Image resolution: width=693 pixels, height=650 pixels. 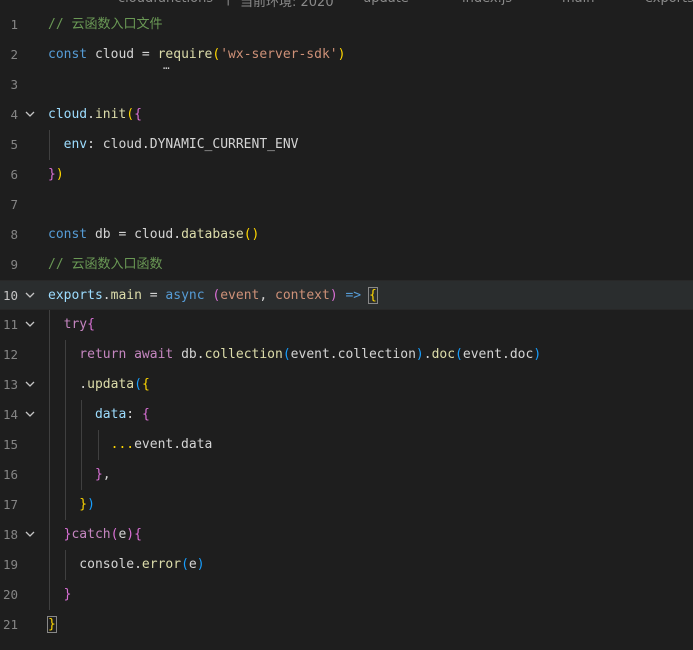 What do you see at coordinates (386, 3) in the screenshot?
I see `breadcrumb-item: update` at bounding box center [386, 3].